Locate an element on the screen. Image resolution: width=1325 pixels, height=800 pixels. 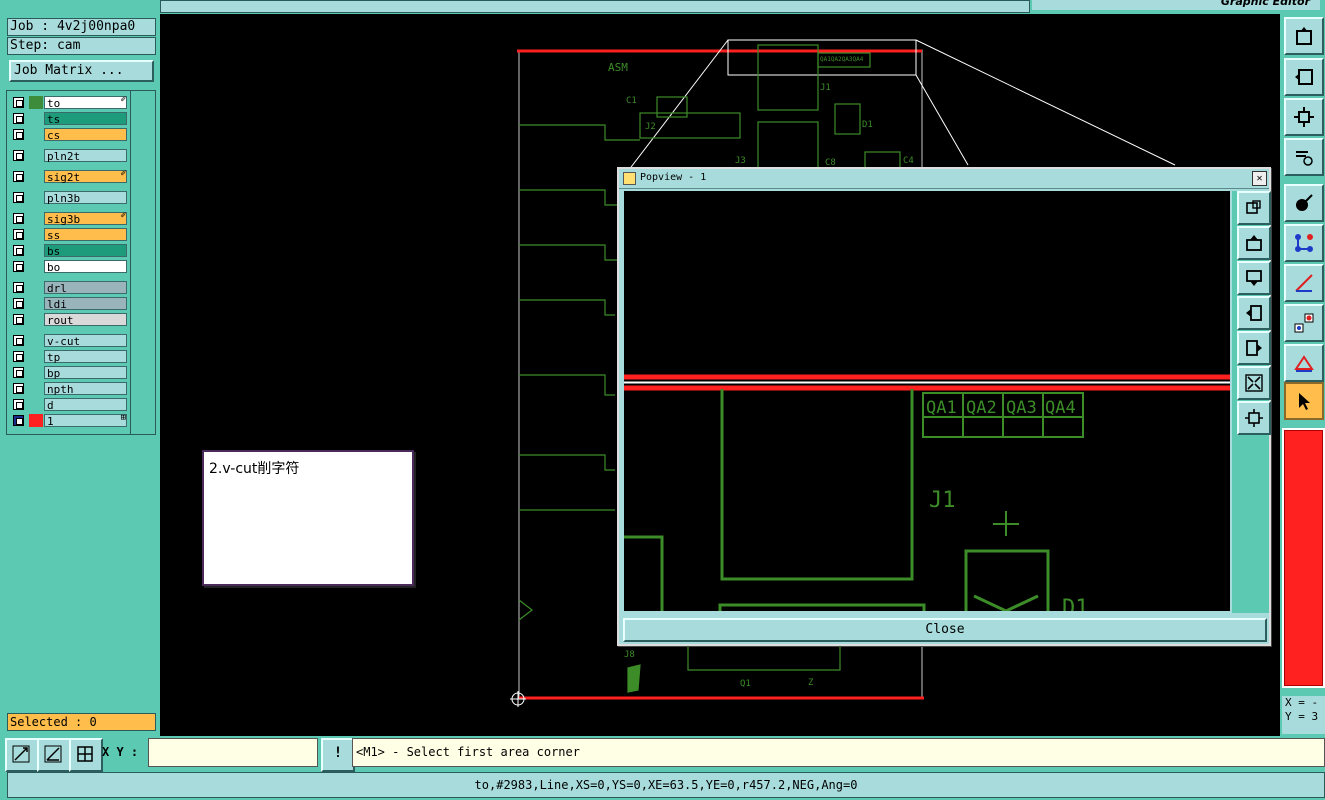
popview-label-qa4: QA4 is located at coordinates (1060, 408).